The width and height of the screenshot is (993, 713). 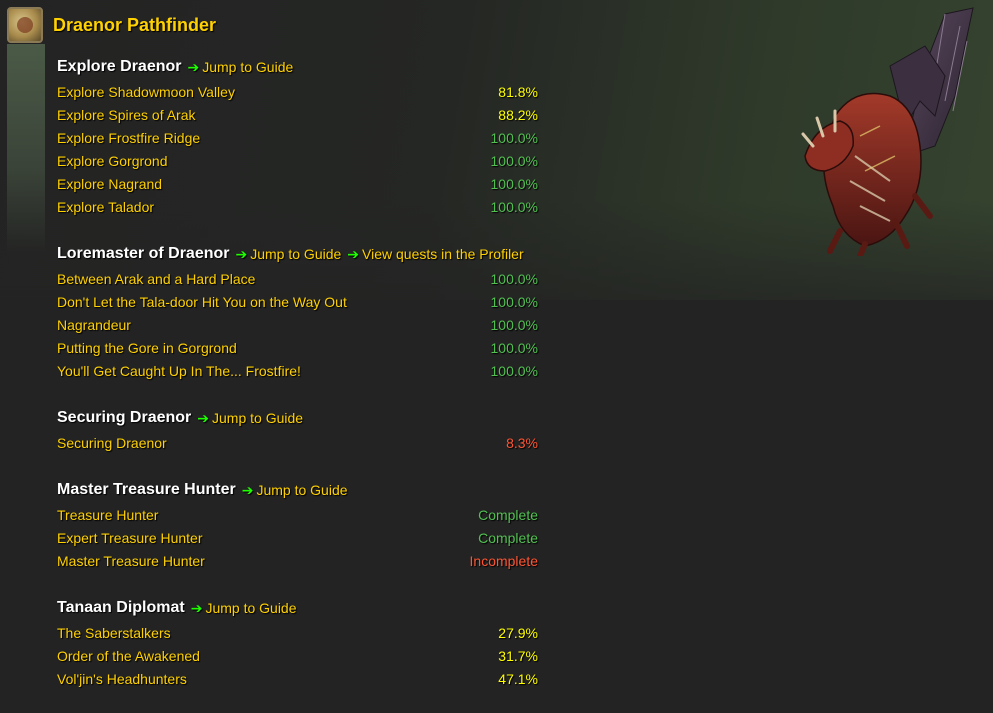 I want to click on criteria-row: Explore Frostfire Ridge 100.0%, so click(x=297, y=137).